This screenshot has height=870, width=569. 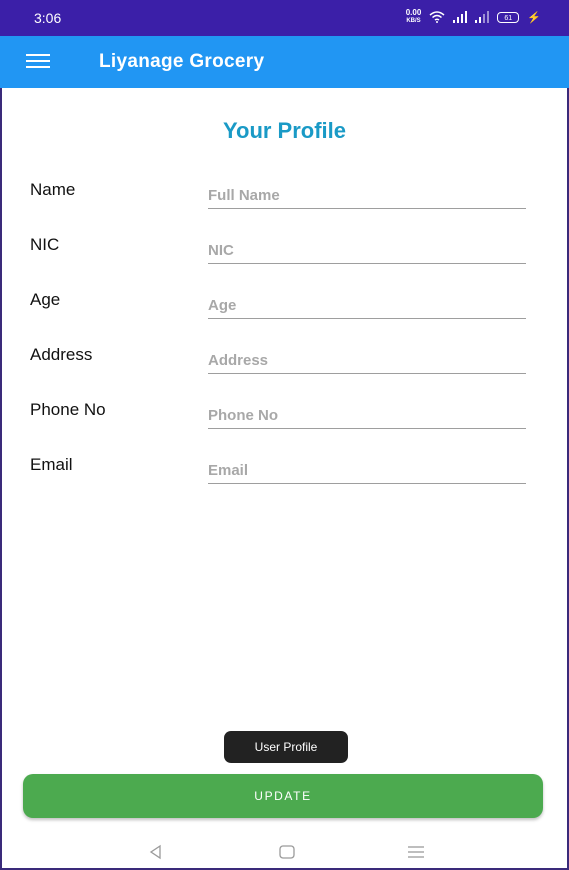 I want to click on update-button: UPDATE, so click(x=283, y=796).